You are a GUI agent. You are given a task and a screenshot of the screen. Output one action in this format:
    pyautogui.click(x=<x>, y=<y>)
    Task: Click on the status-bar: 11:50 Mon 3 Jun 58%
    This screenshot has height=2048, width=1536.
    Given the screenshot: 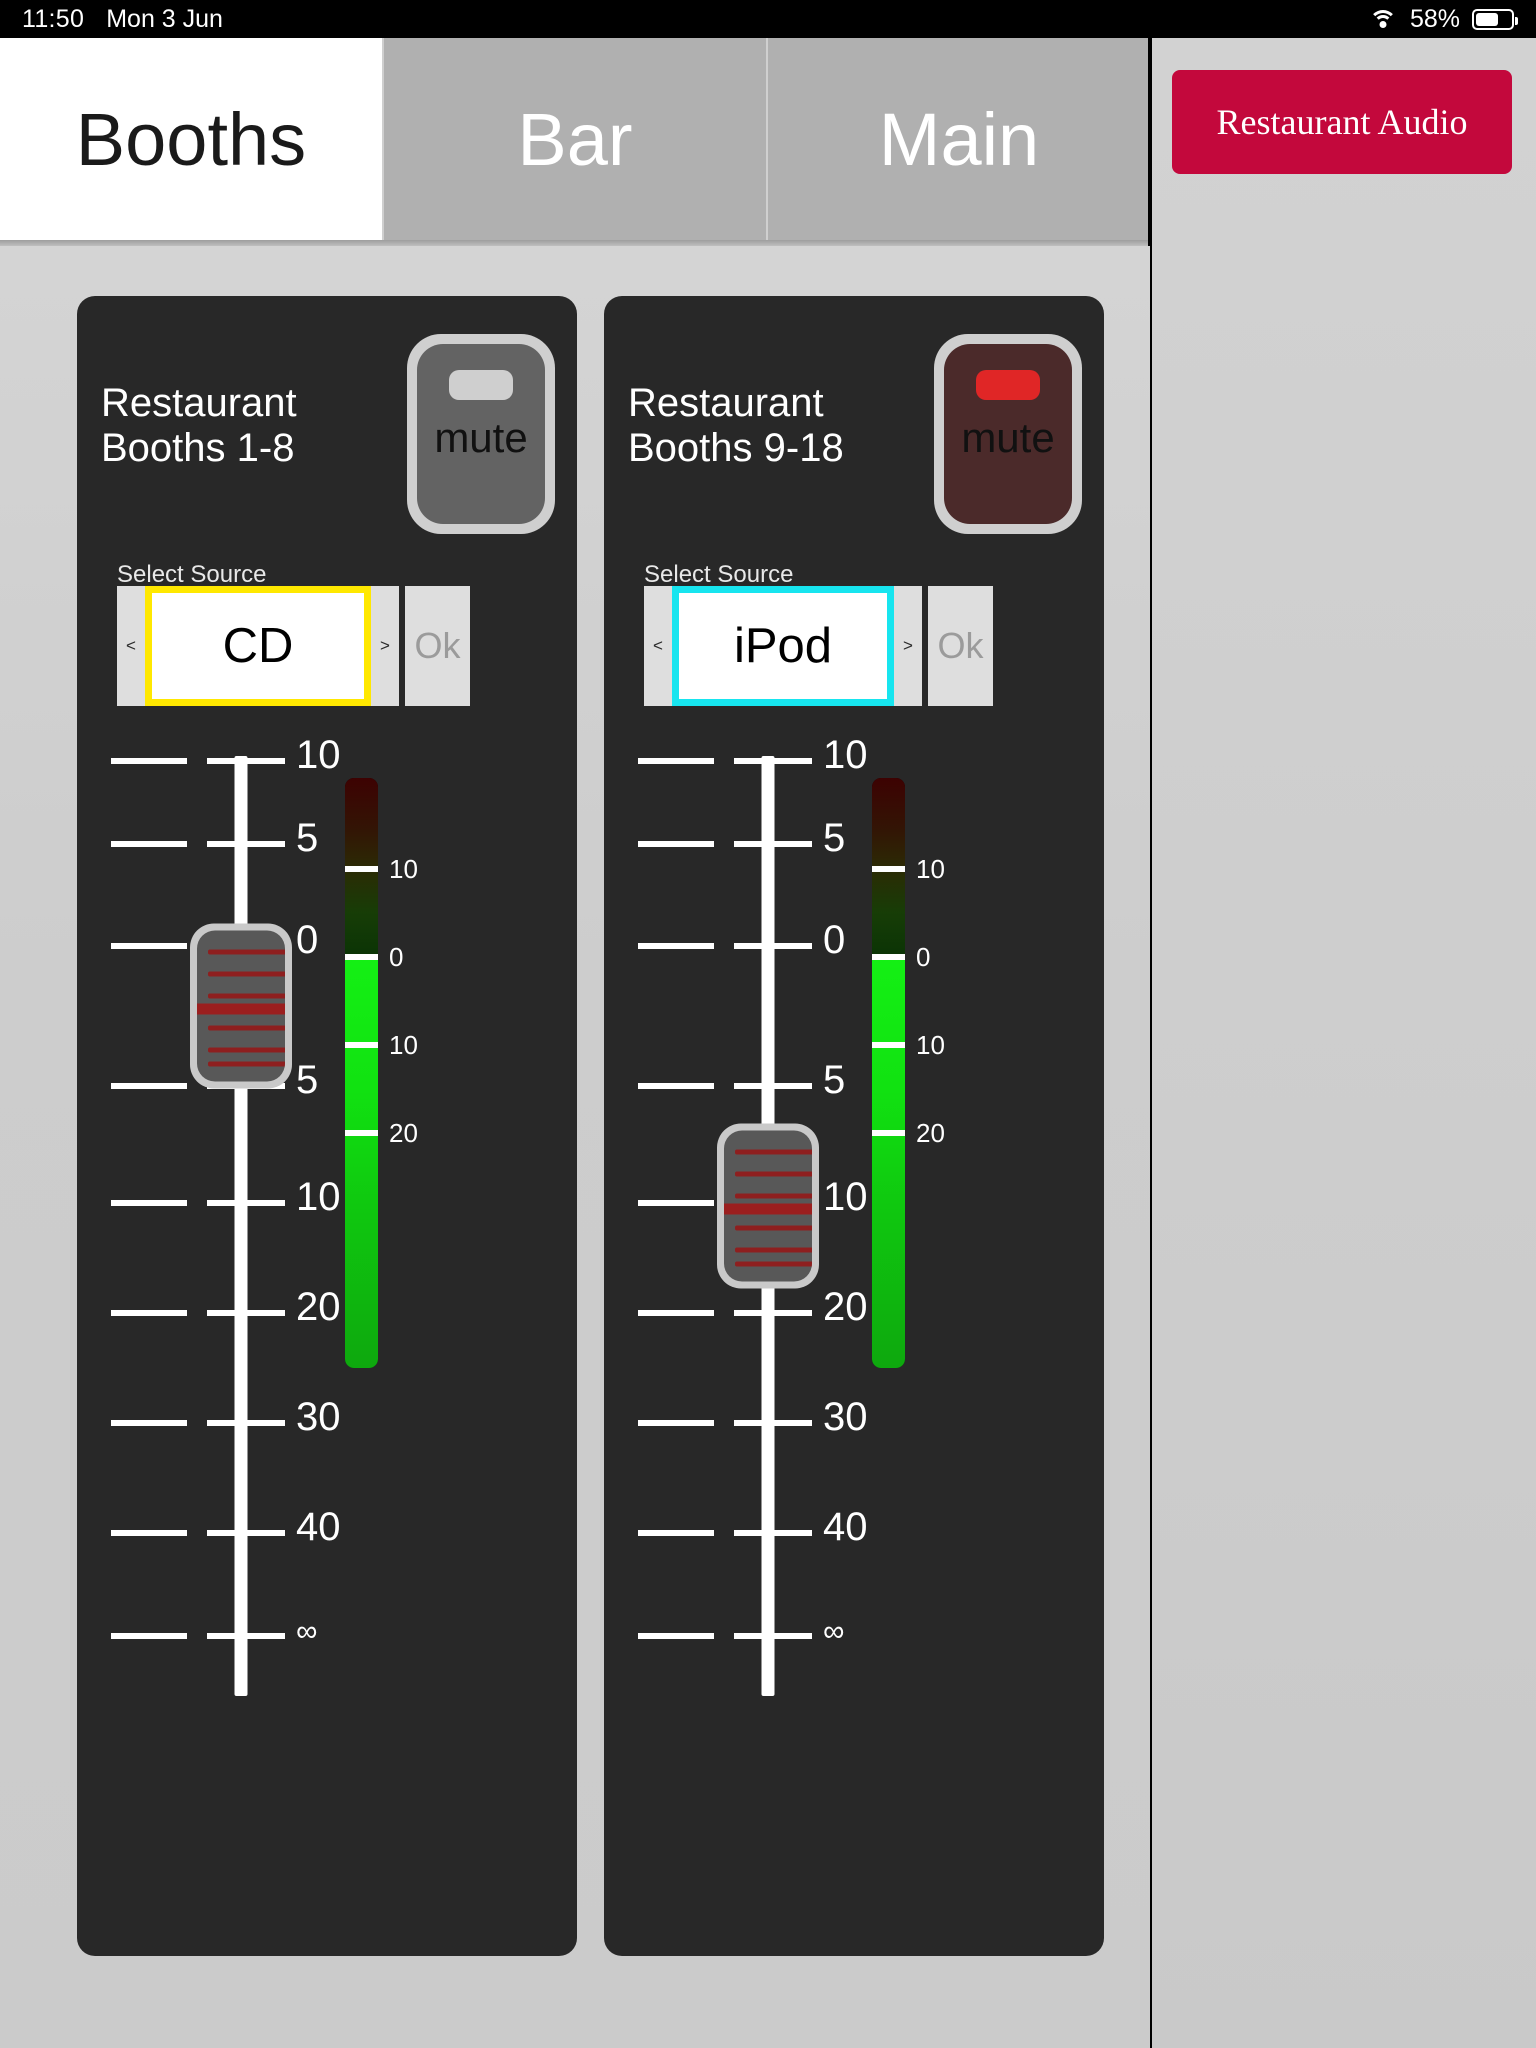 What is the action you would take?
    pyautogui.click(x=768, y=19)
    